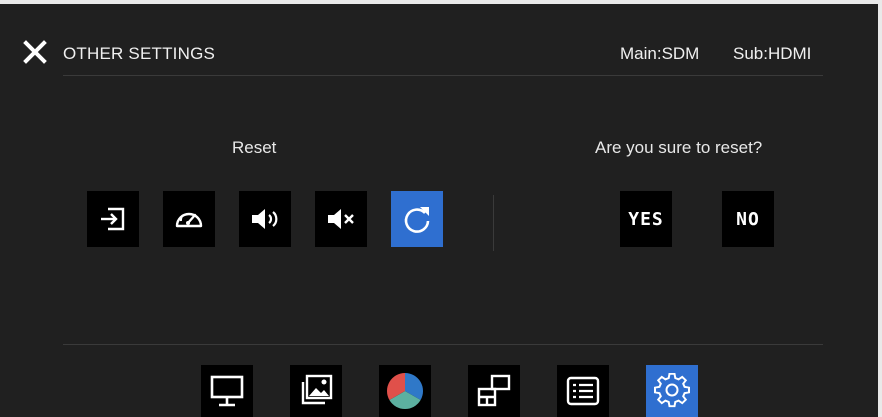 This screenshot has width=882, height=417. What do you see at coordinates (443, 344) in the screenshot?
I see `footer-divider` at bounding box center [443, 344].